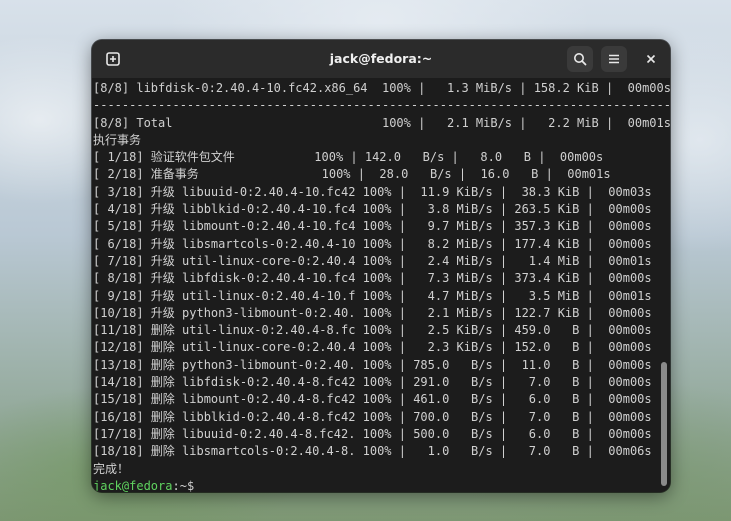  I want to click on close-icon, so click(651, 59).